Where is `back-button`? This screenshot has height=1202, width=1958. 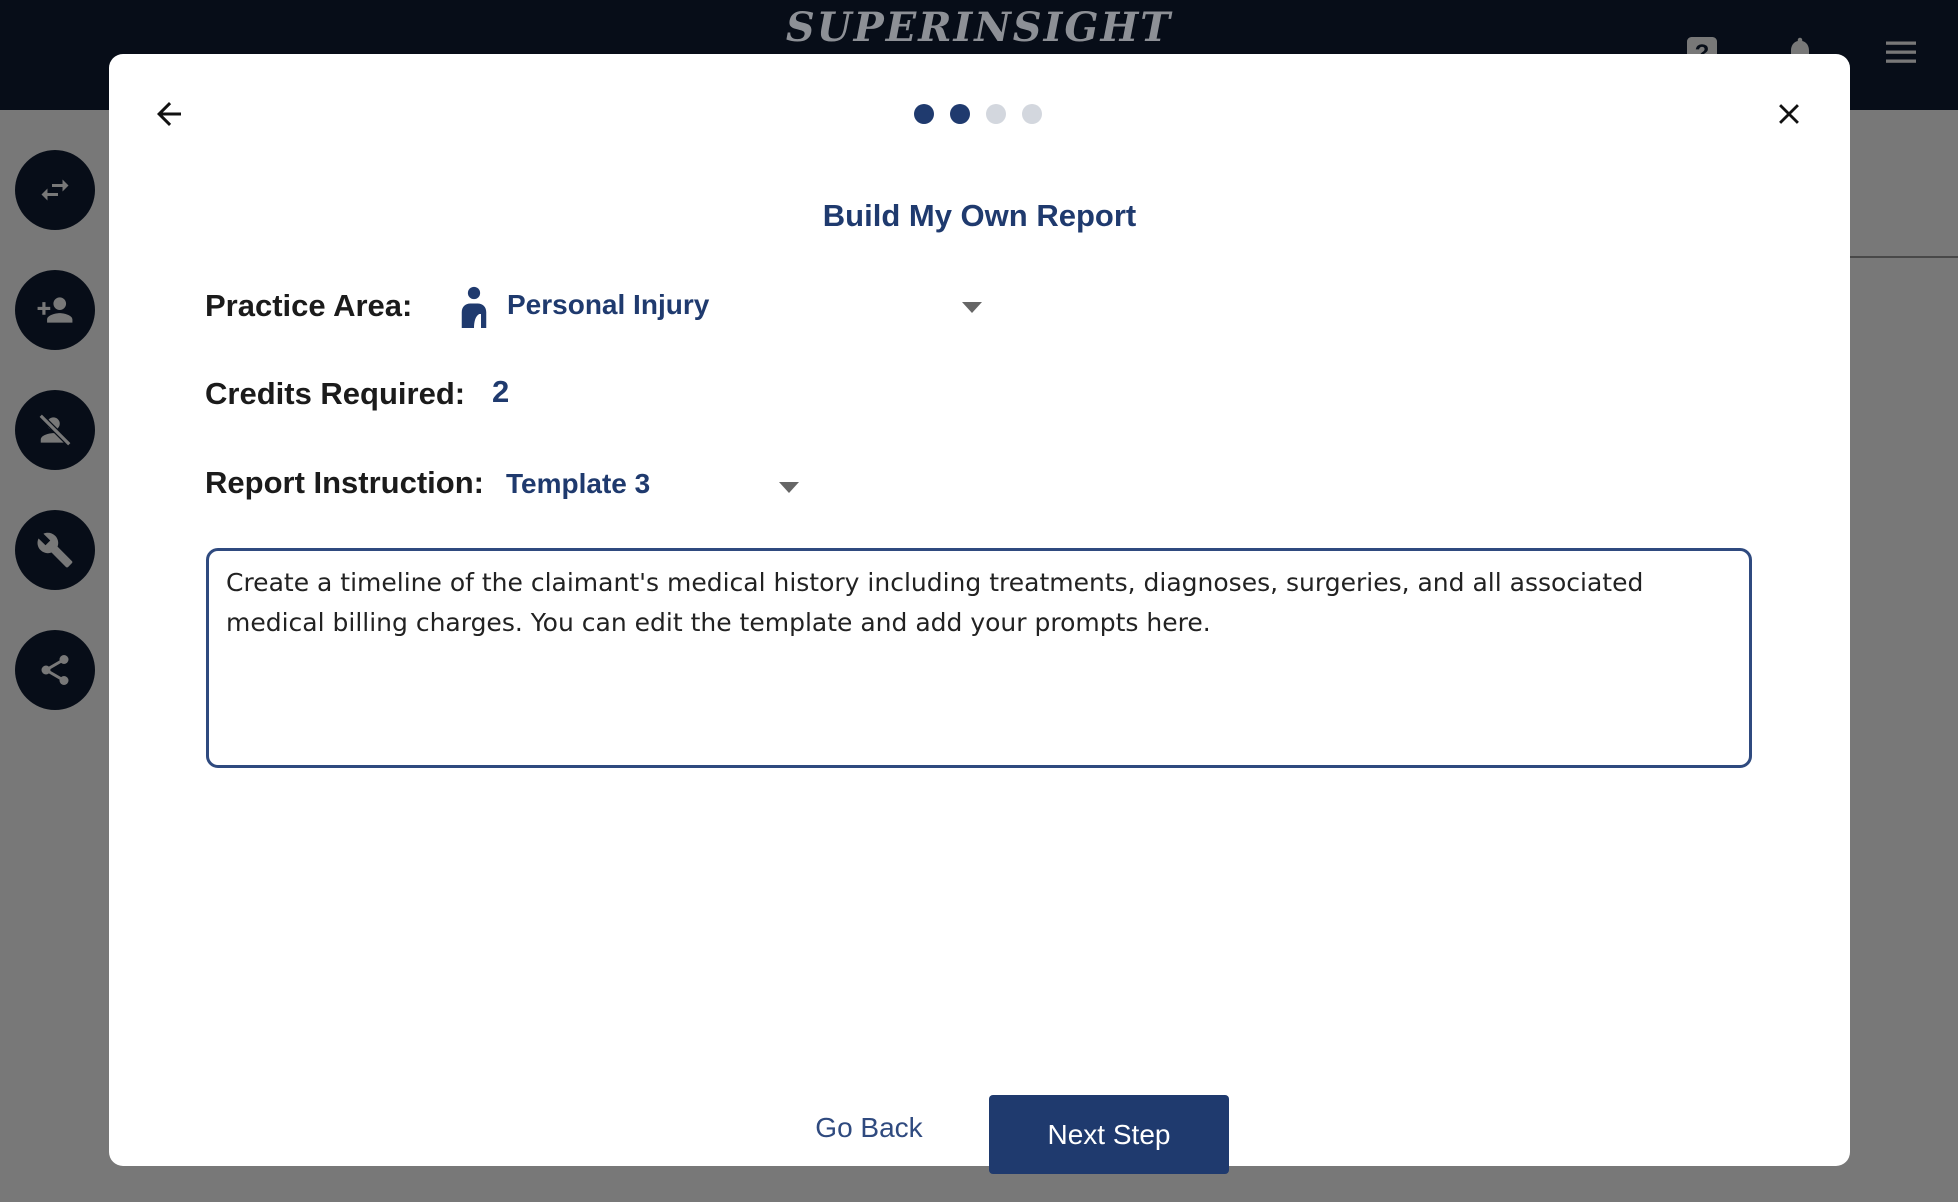
back-button is located at coordinates (169, 114).